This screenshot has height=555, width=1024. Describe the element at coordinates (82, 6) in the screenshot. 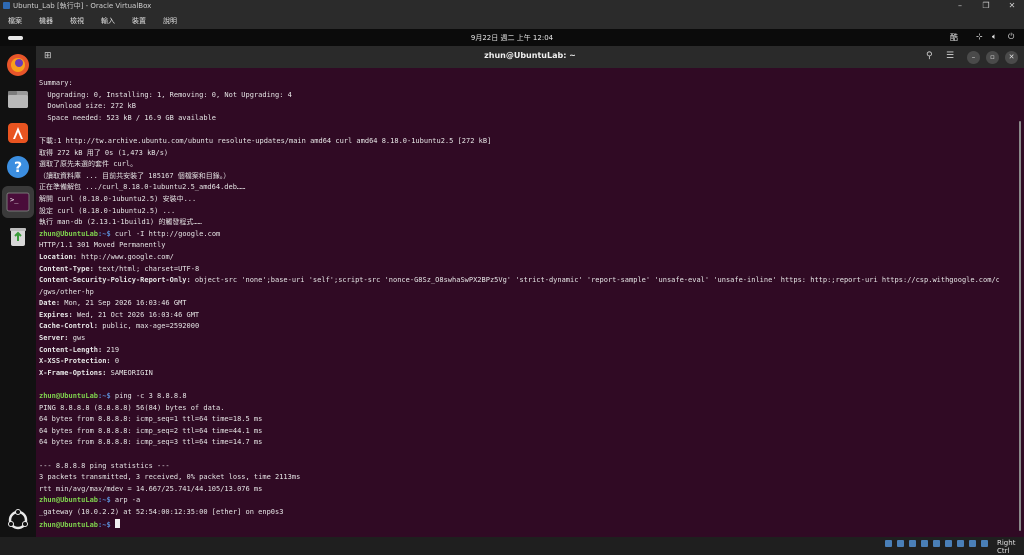

I see `vbox-window-title: Ubuntu_Lab [執行中] - Oracle VirtualBox` at that location.